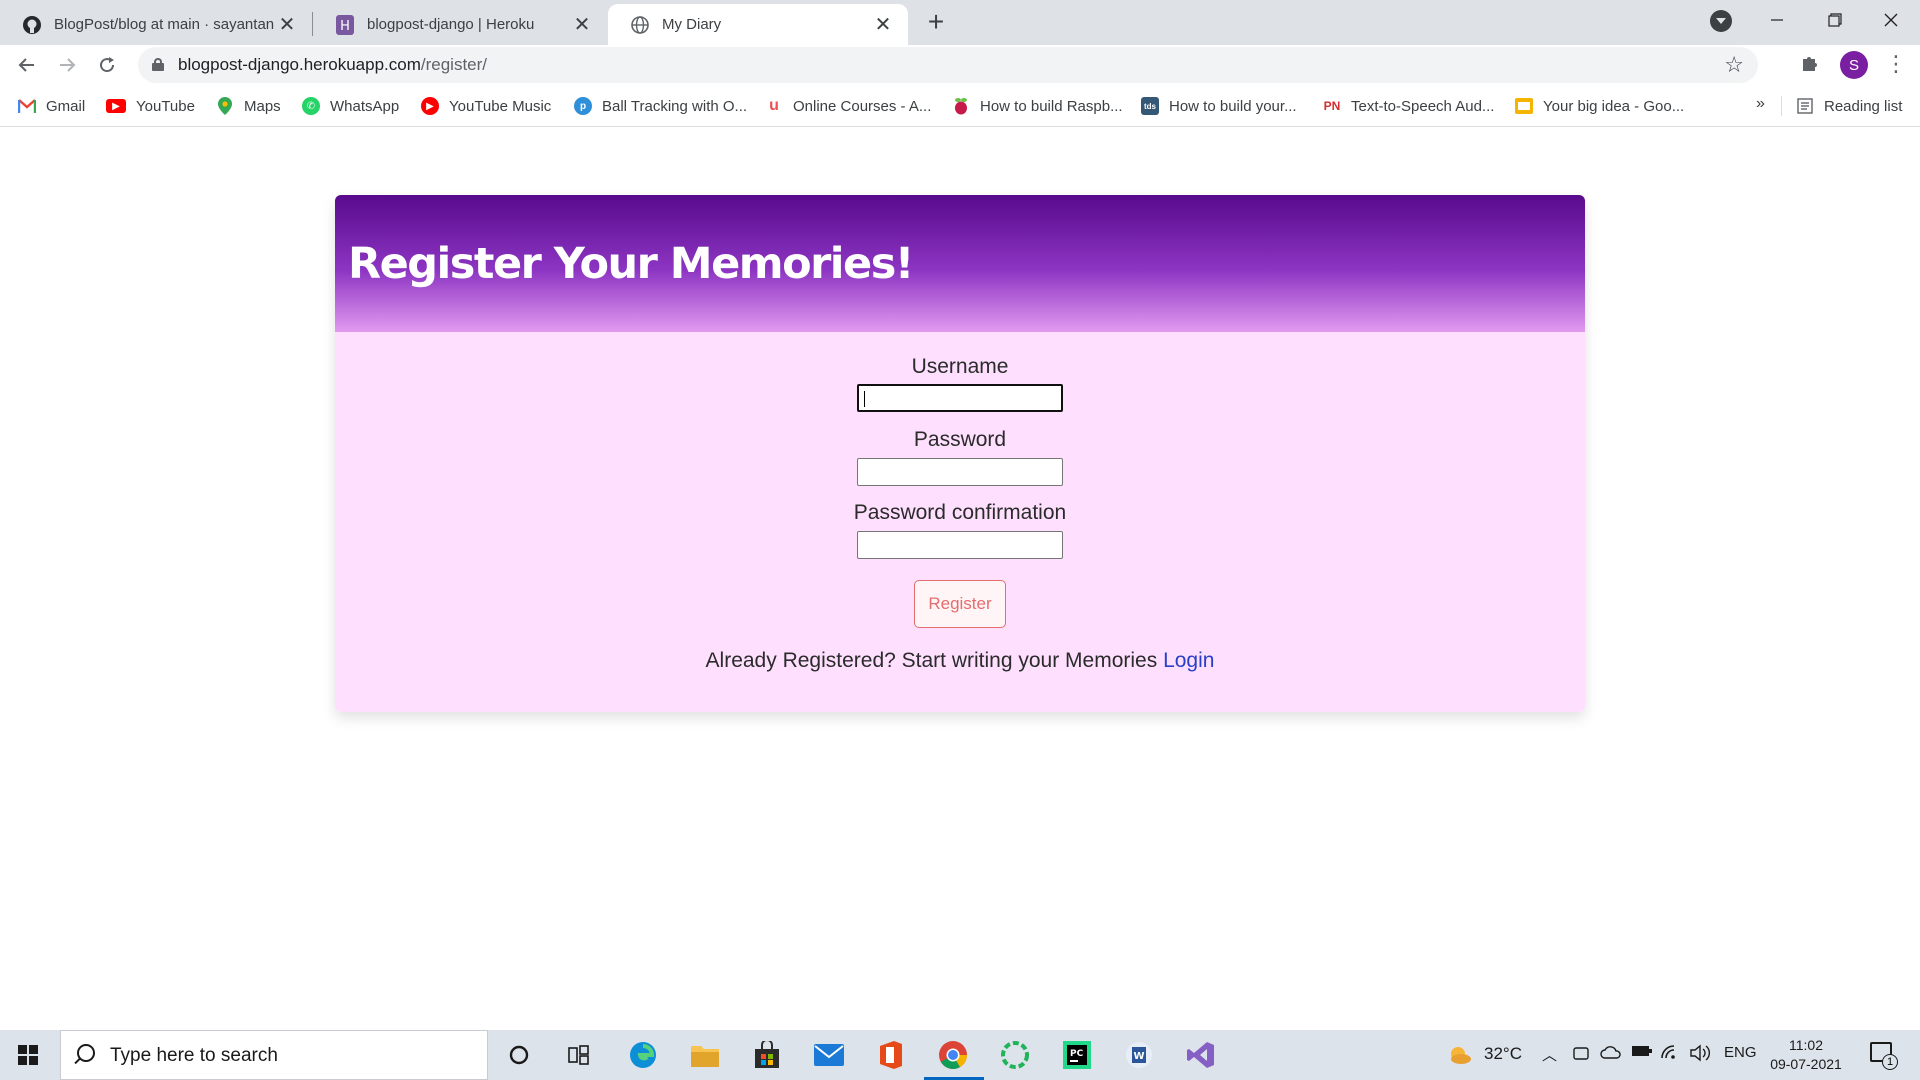  I want to click on close-window-button, so click(1891, 20).